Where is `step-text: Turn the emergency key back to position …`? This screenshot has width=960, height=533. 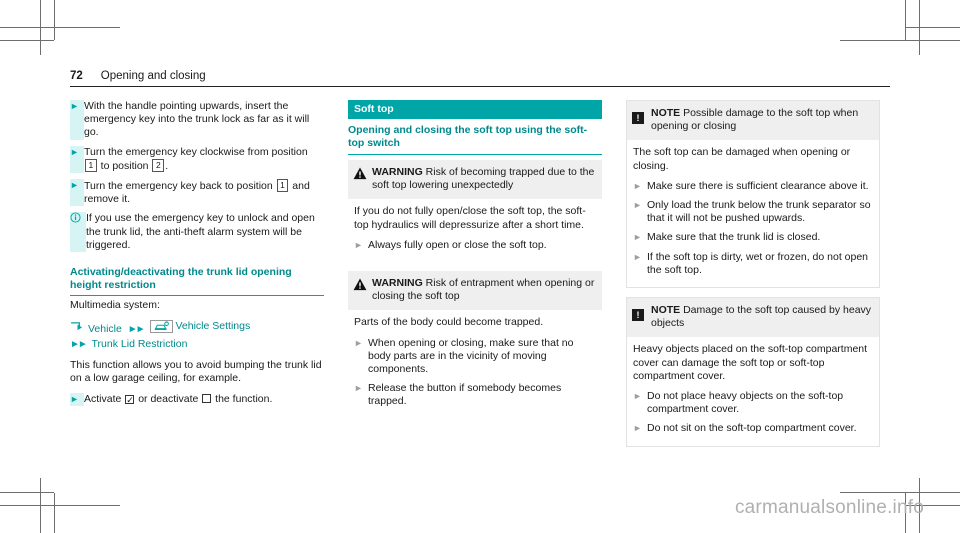
step-text: Turn the emergency key back to position … is located at coordinates (204, 192).